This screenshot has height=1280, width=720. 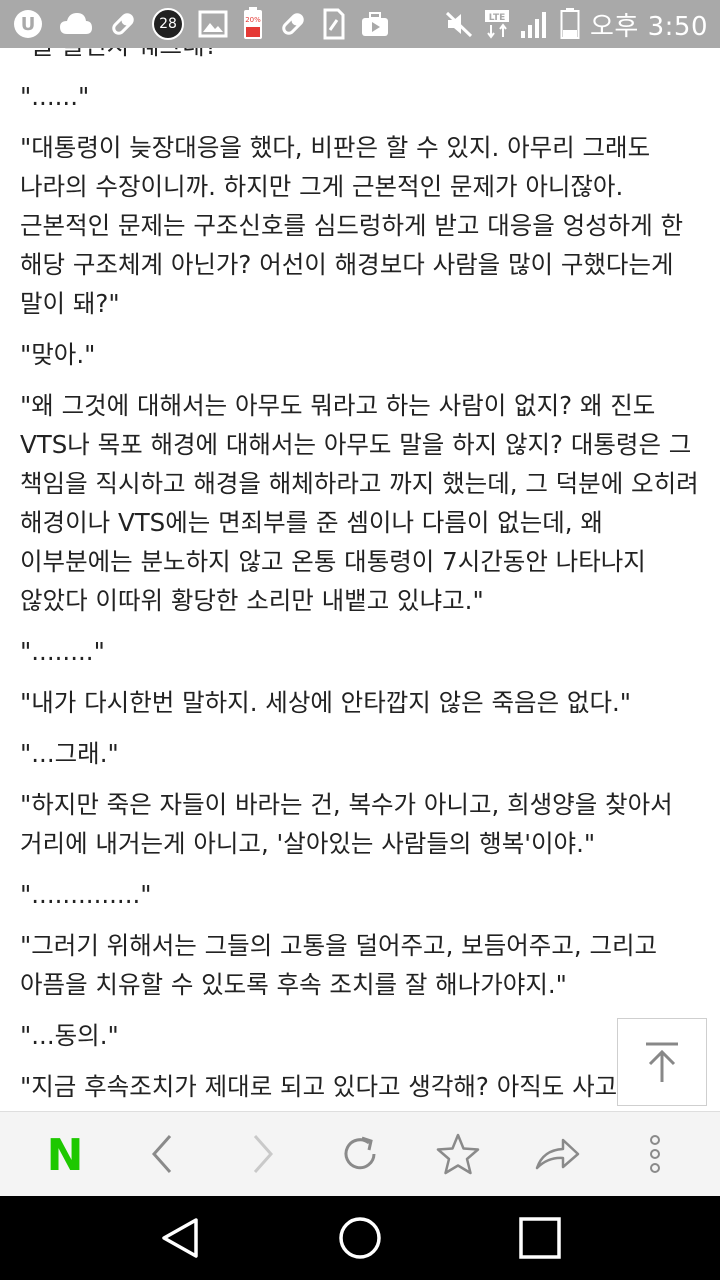 What do you see at coordinates (86, 894) in the screenshot?
I see `dialogue-paragraph: ".............."` at bounding box center [86, 894].